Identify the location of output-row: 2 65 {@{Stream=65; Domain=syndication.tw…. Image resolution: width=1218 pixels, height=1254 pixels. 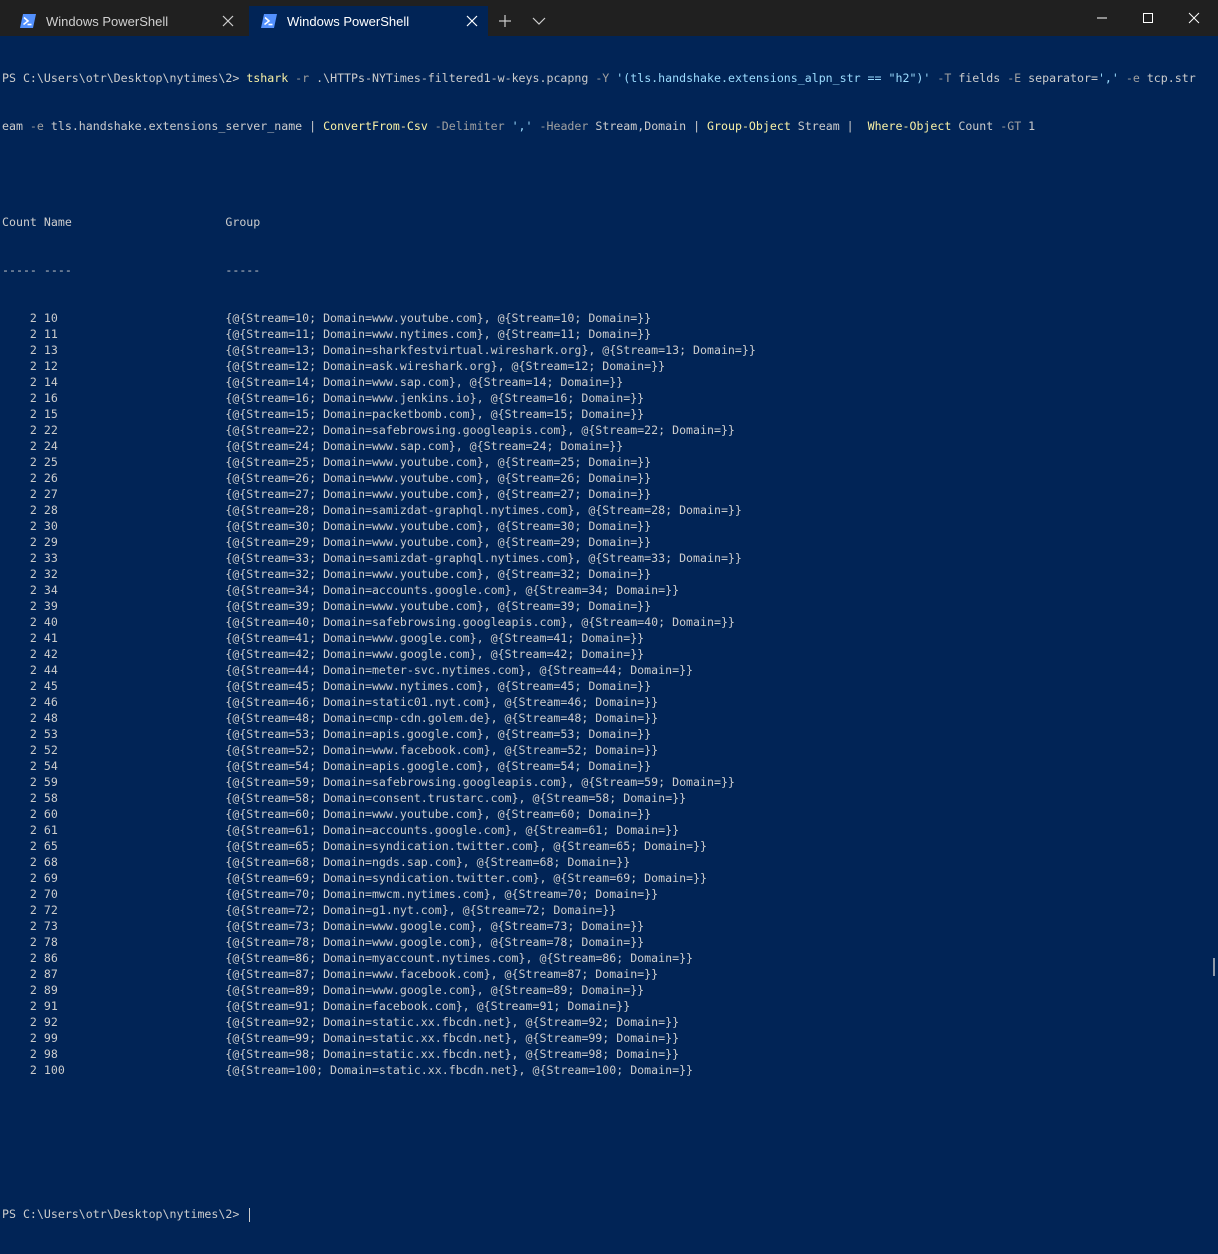
(354, 846).